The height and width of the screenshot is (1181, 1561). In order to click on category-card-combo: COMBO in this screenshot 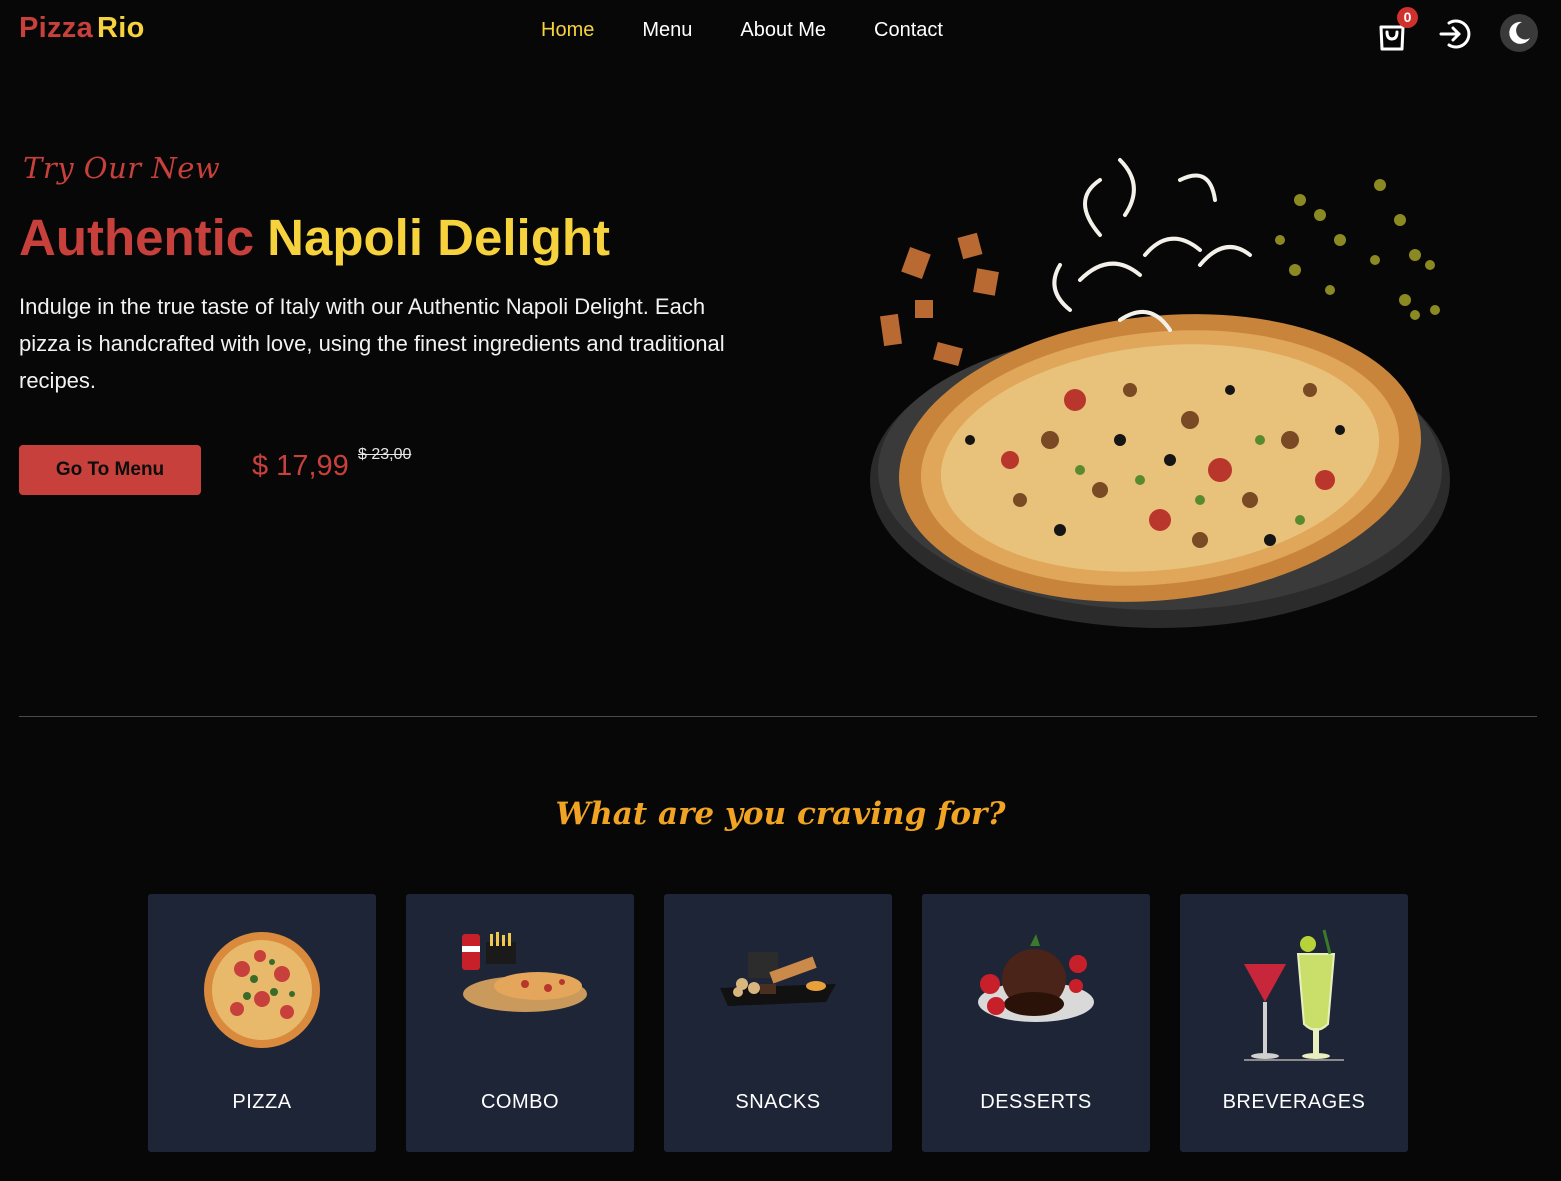, I will do `click(520, 1023)`.